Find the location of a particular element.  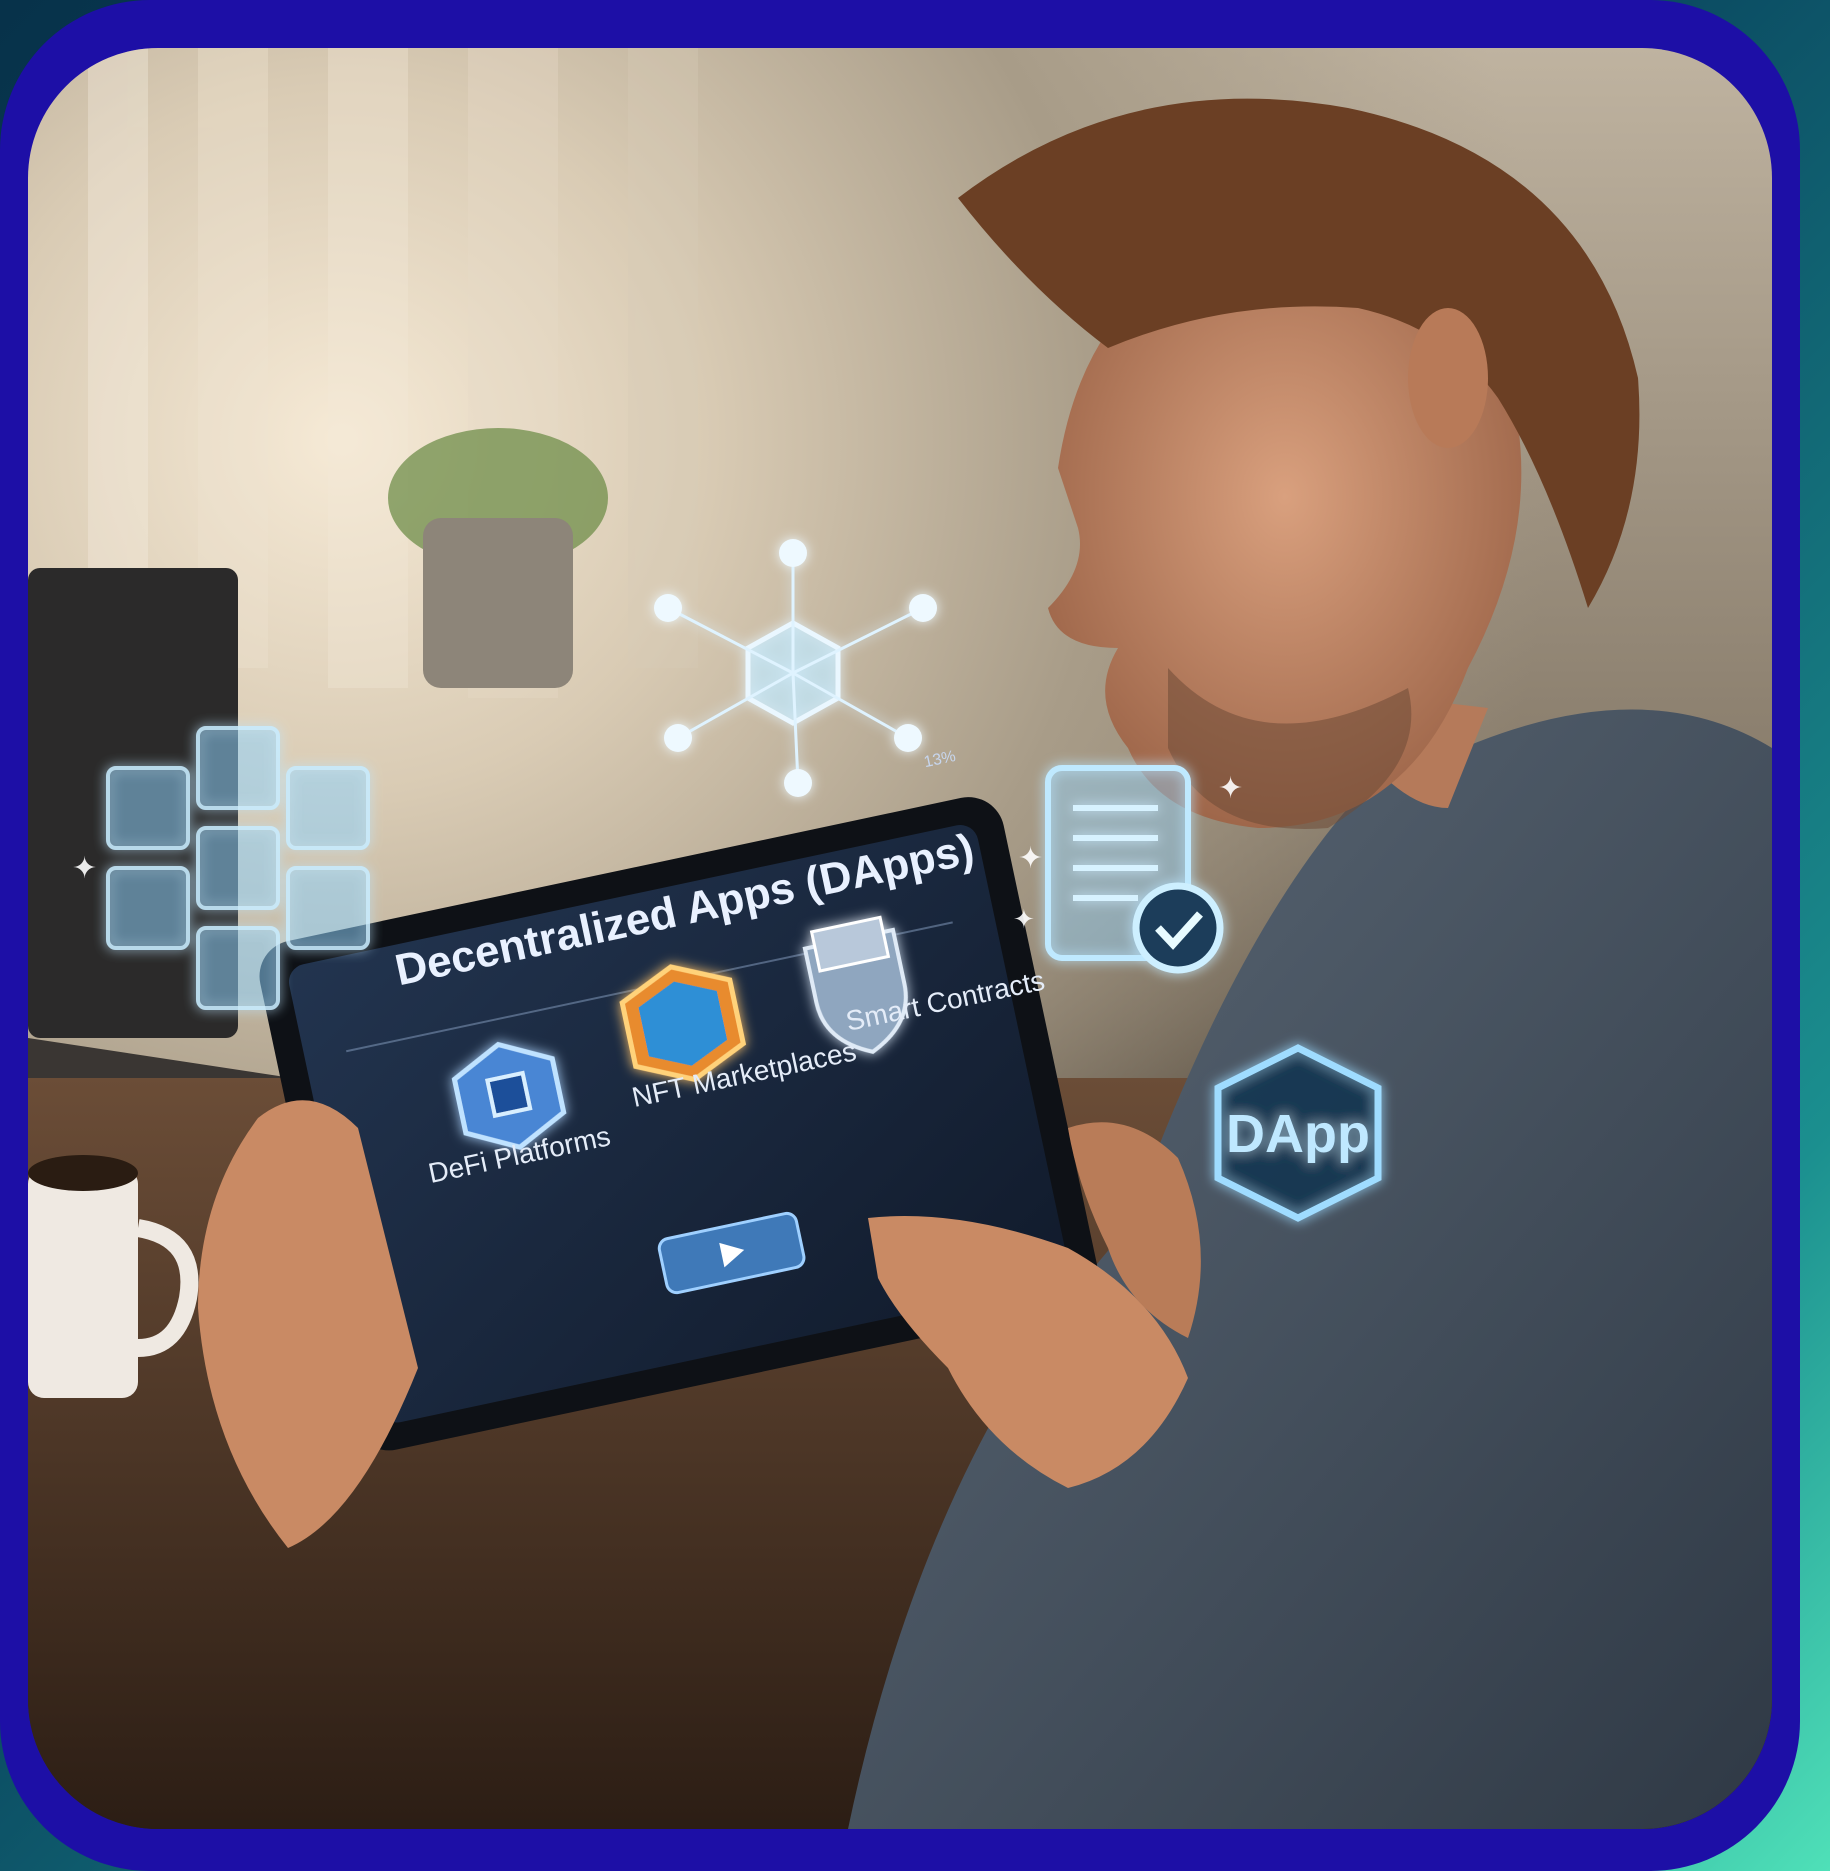

dapp-hexagon-icon: DApp is located at coordinates (1298, 1133).